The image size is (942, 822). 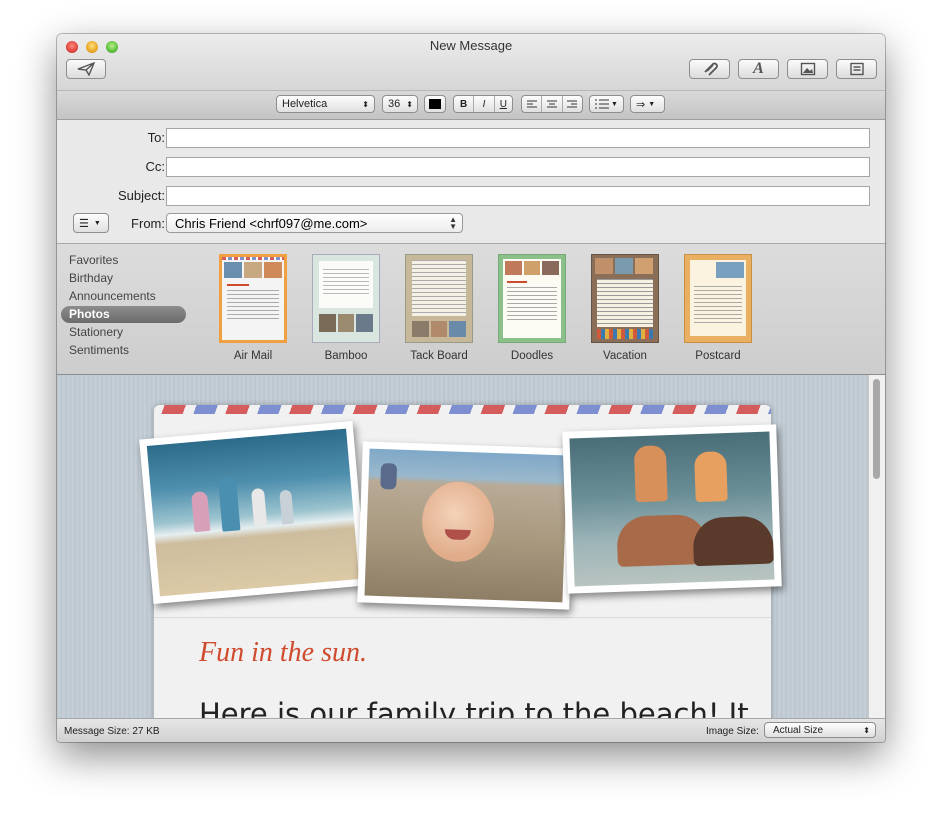 What do you see at coordinates (876, 429) in the screenshot?
I see `scrollbar-thumb` at bounding box center [876, 429].